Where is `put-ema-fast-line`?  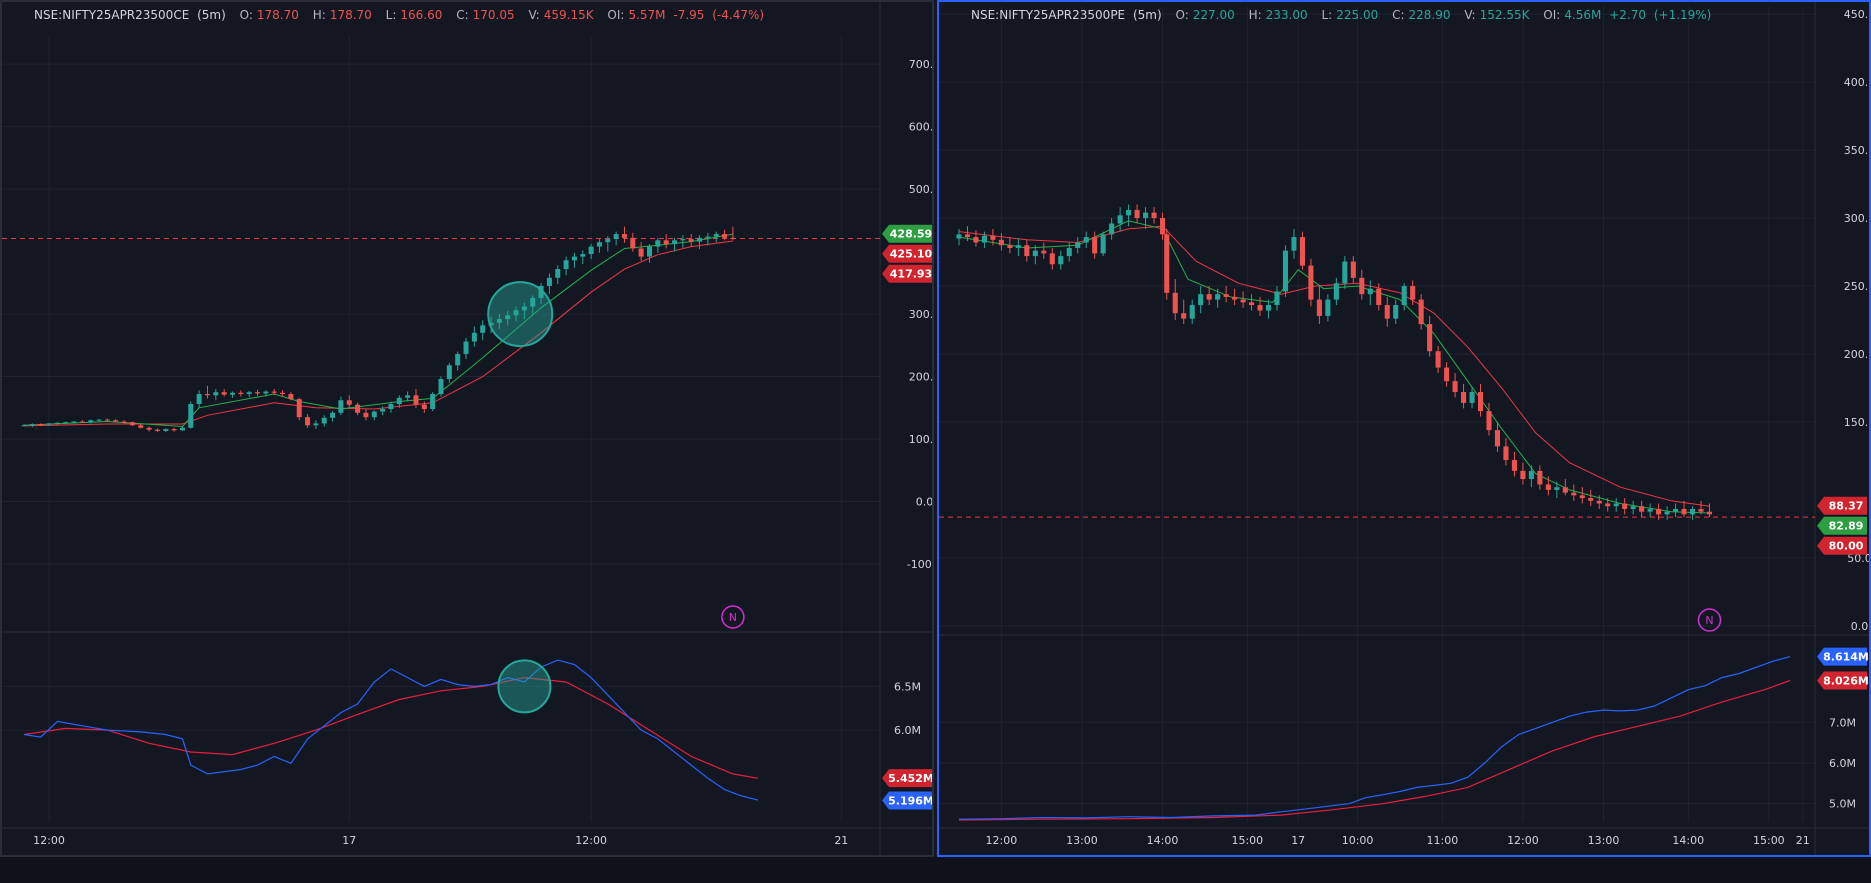
put-ema-fast-line is located at coordinates (1334, 367).